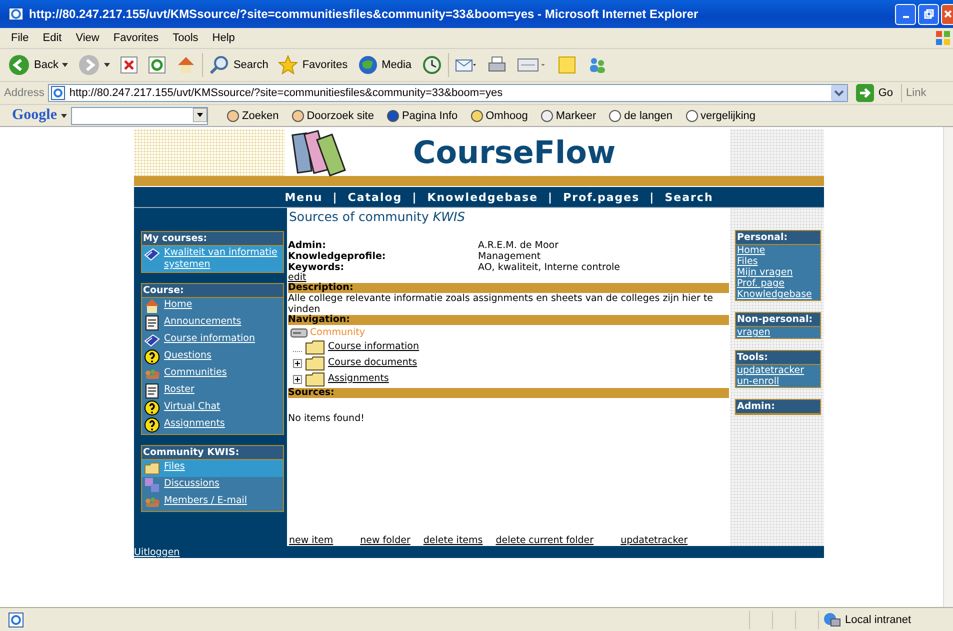 Image resolution: width=953 pixels, height=631 pixels. Describe the element at coordinates (905, 17) in the screenshot. I see `minimize-icon` at that location.